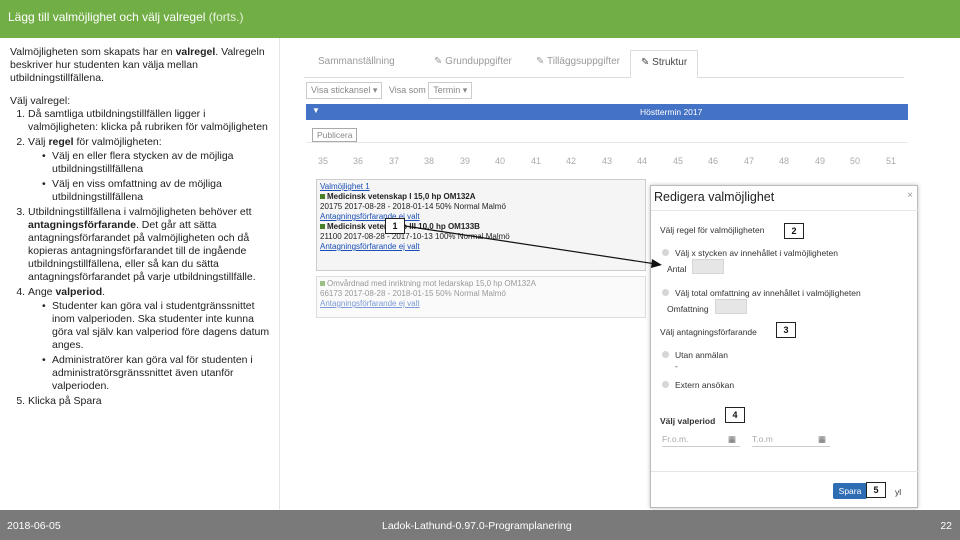 This screenshot has width=960, height=540. What do you see at coordinates (107, 17) in the screenshot?
I see `slide-title-text: Lägg till valmöjlighet och välj valregel` at bounding box center [107, 17].